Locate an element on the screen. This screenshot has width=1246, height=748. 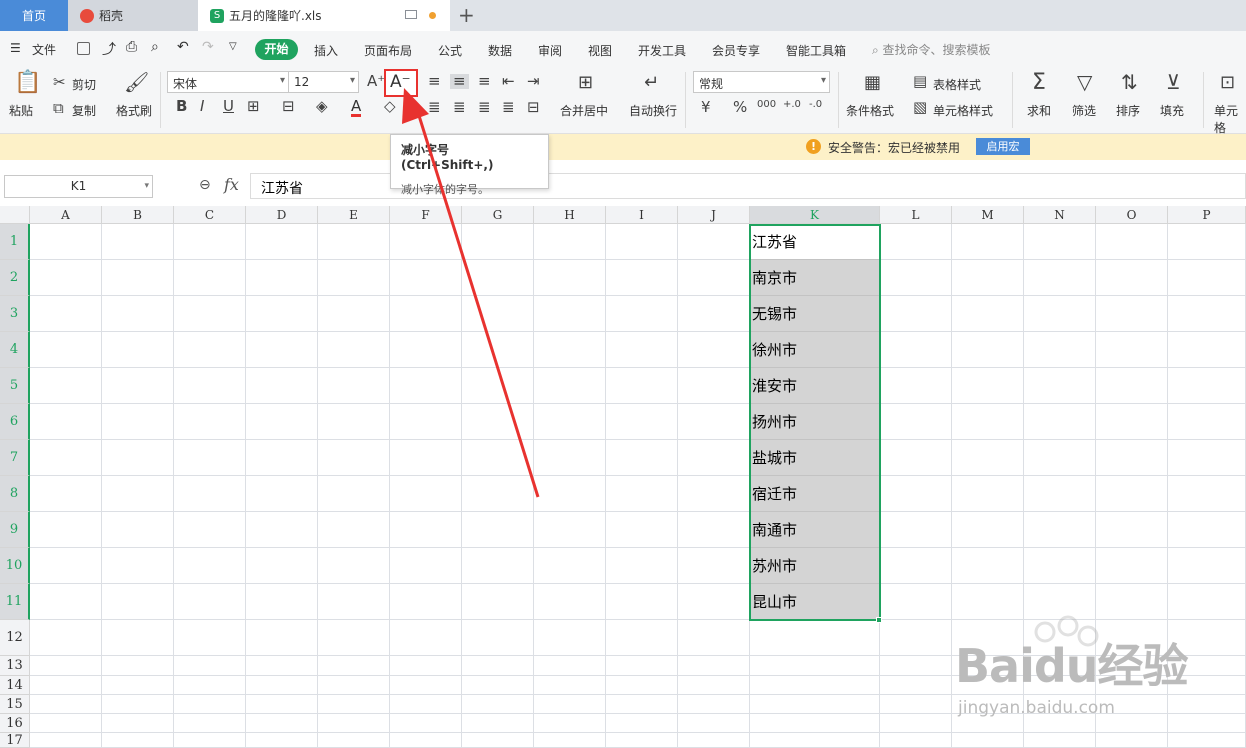
cell-k4: 徐州市 is located at coordinates (815, 350).